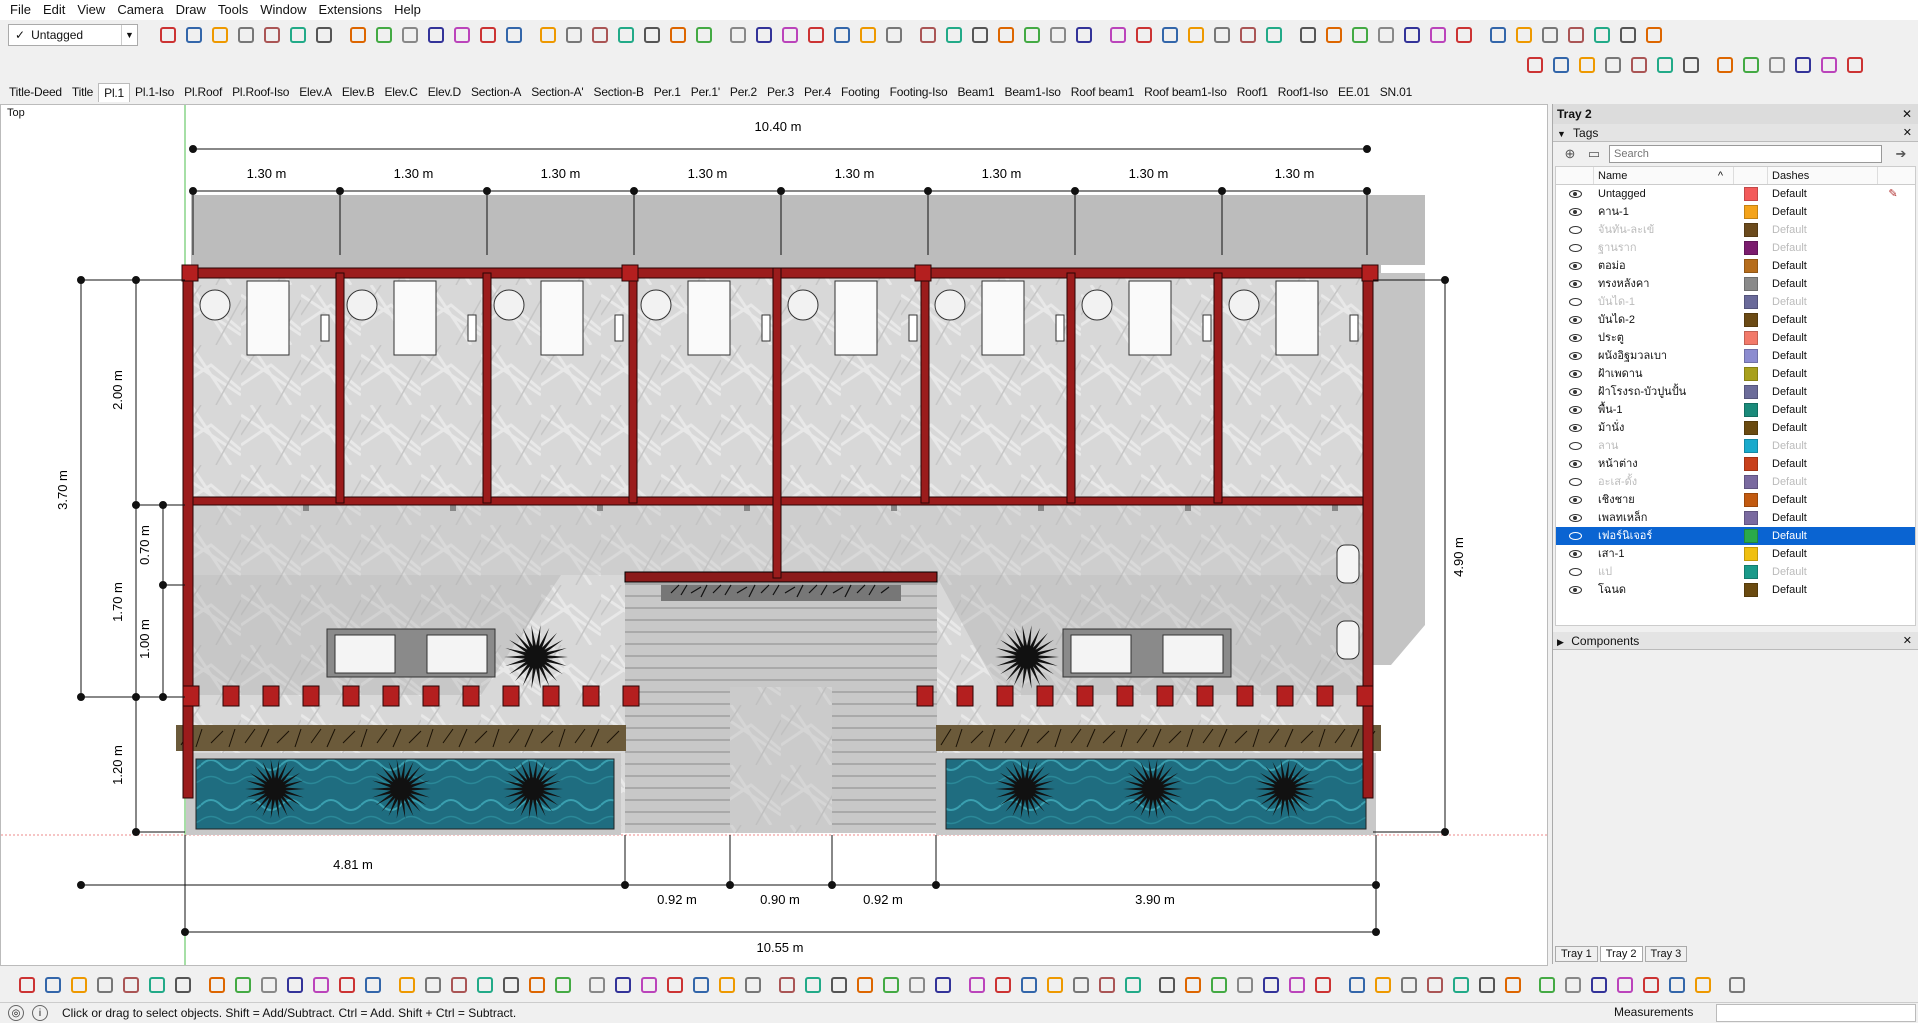 This screenshot has width=1918, height=1023. Describe the element at coordinates (1735, 133) in the screenshot. I see `tags-panel-header: ▼ Tags ✕` at that location.